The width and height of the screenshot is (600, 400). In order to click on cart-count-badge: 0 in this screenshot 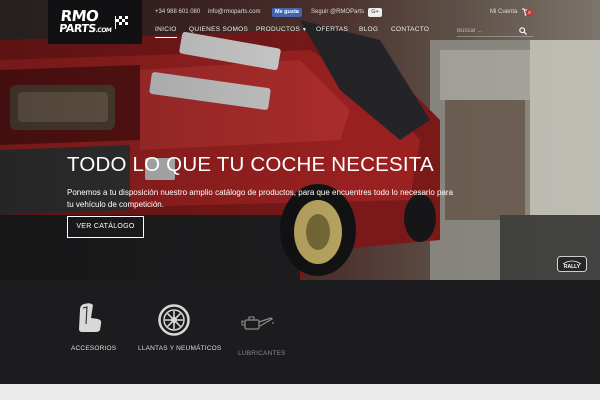, I will do `click(529, 12)`.